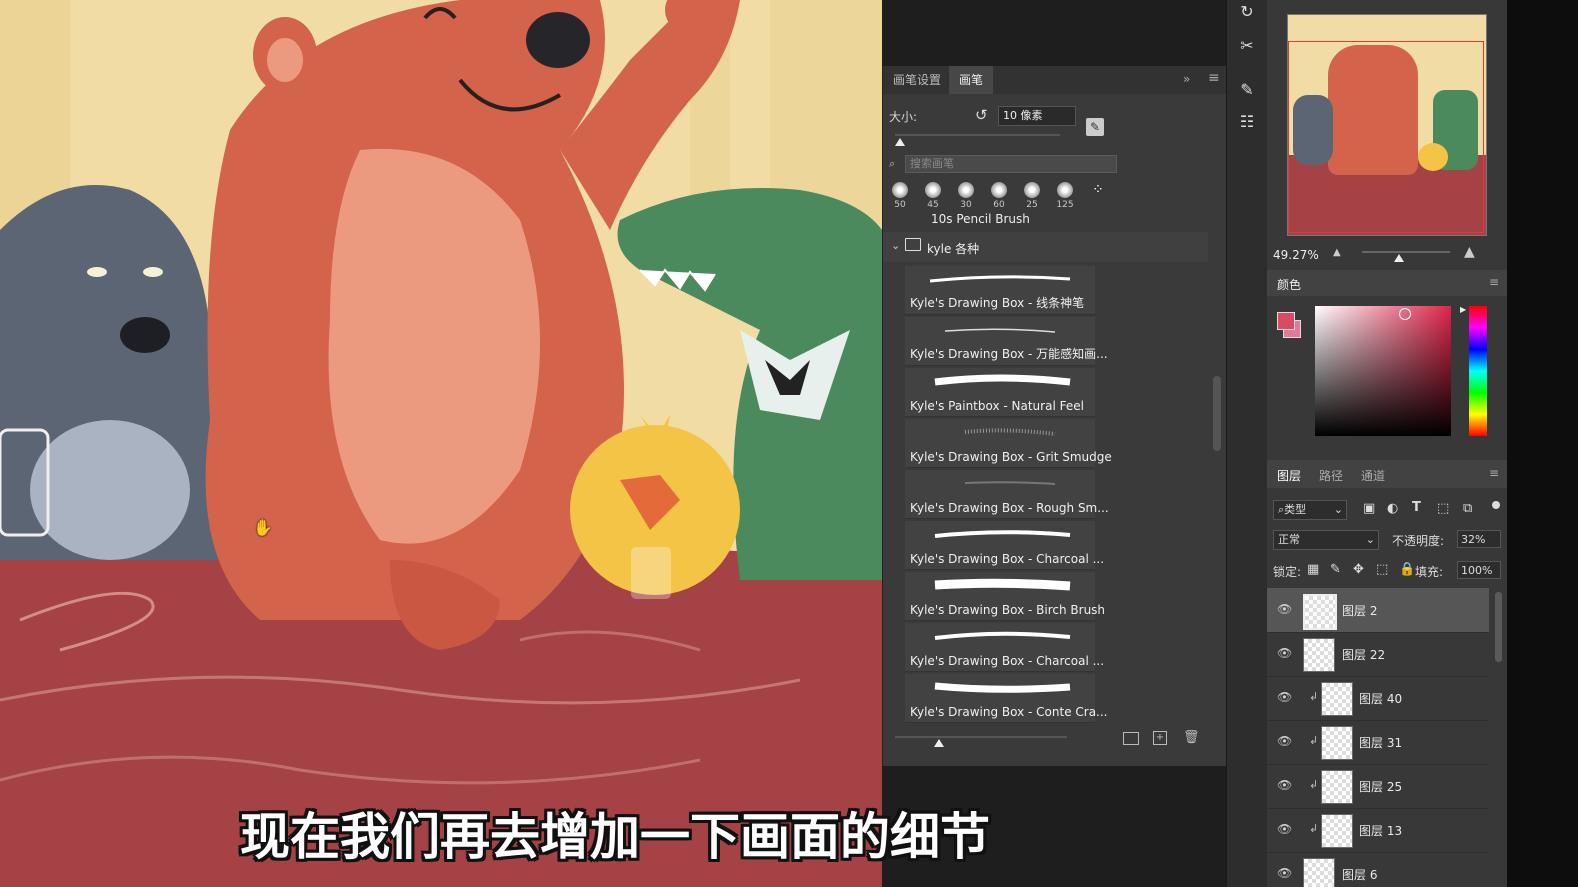  Describe the element at coordinates (1373, 475) in the screenshot. I see `tab-channels: 通道` at that location.